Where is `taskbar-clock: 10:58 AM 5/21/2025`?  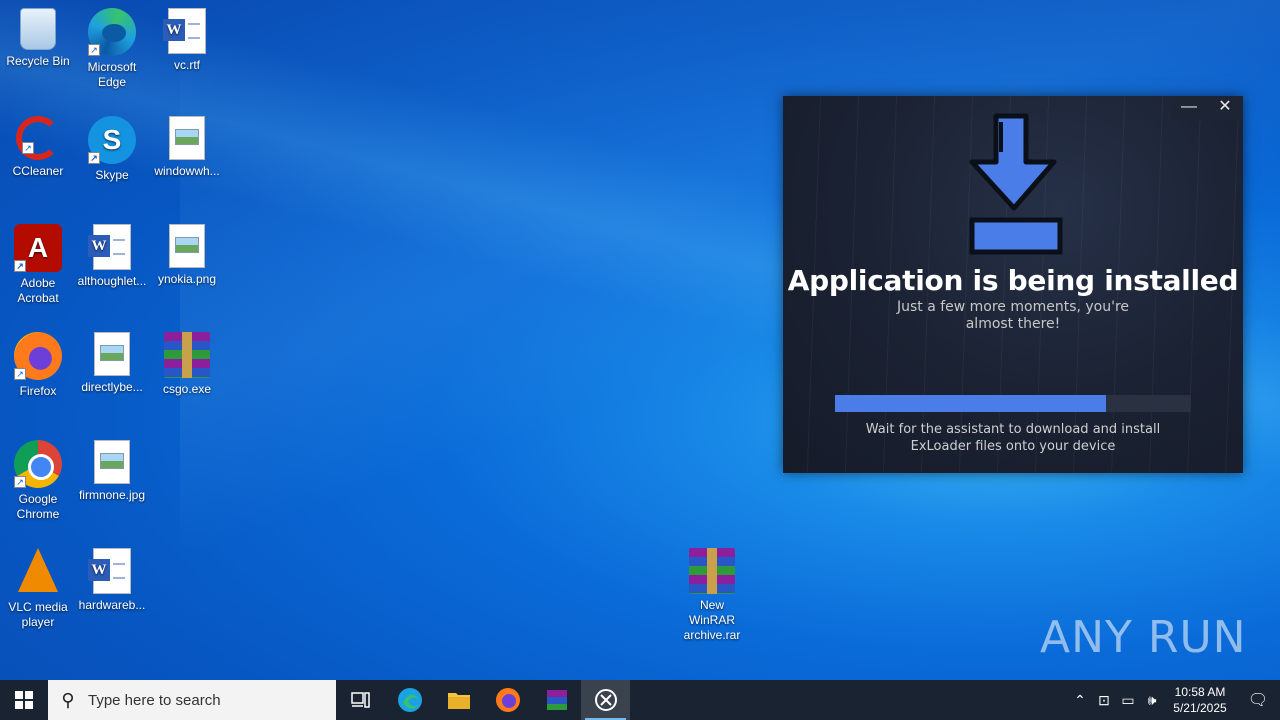
taskbar-clock: 10:58 AM 5/21/2025 is located at coordinates (1200, 700).